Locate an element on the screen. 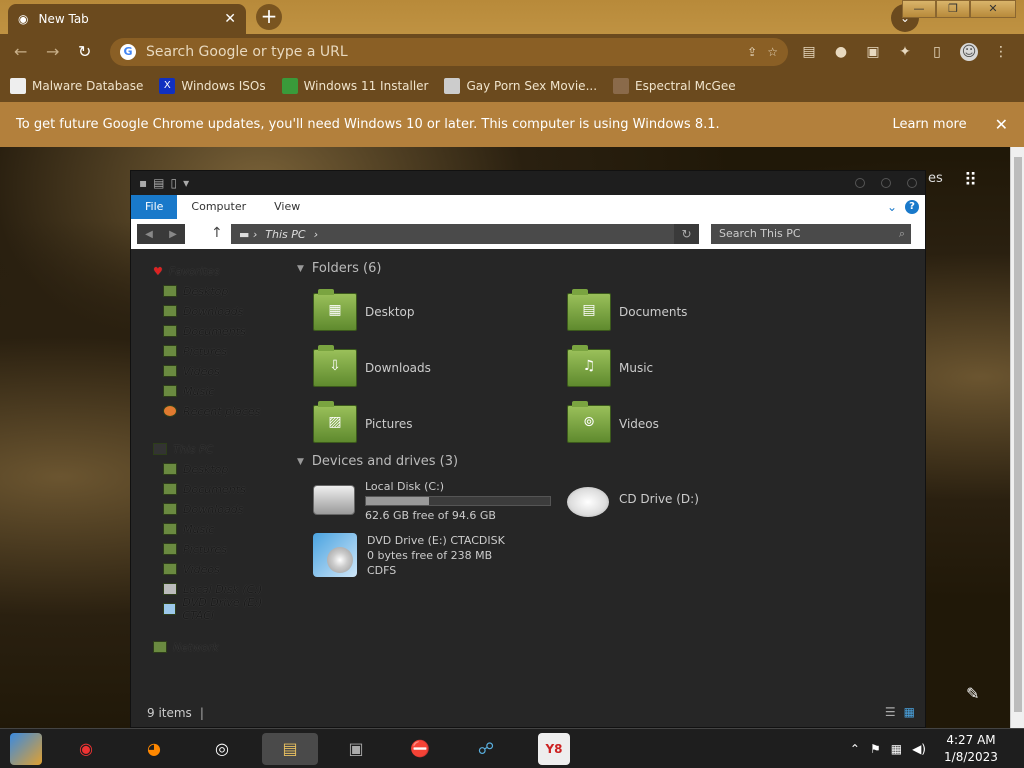 The width and height of the screenshot is (1024, 768). page-scrollbar is located at coordinates (1017, 437).